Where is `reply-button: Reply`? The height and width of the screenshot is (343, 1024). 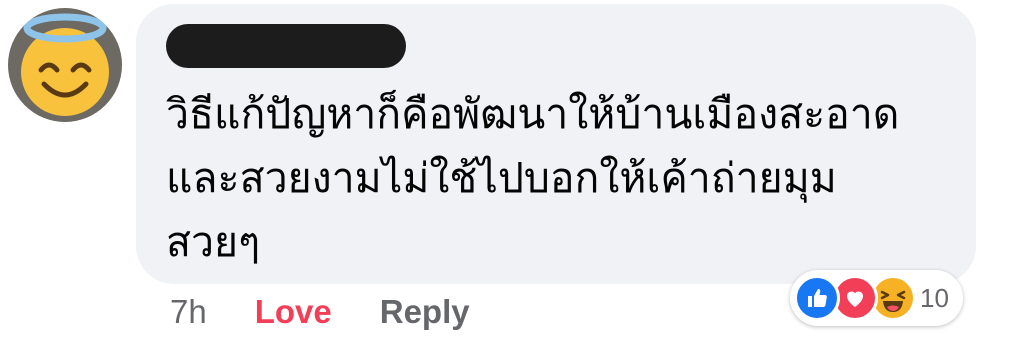 reply-button: Reply is located at coordinates (425, 312).